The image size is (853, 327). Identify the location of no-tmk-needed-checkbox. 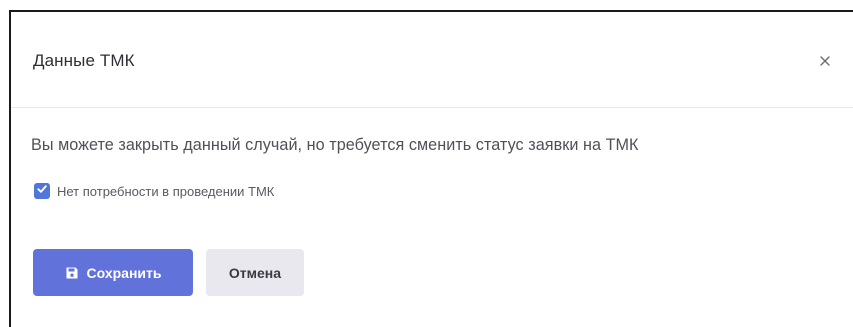
(42, 191).